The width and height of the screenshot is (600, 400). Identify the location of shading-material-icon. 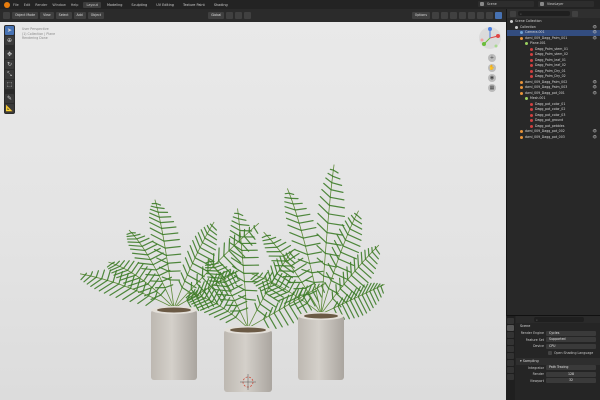
(489, 15).